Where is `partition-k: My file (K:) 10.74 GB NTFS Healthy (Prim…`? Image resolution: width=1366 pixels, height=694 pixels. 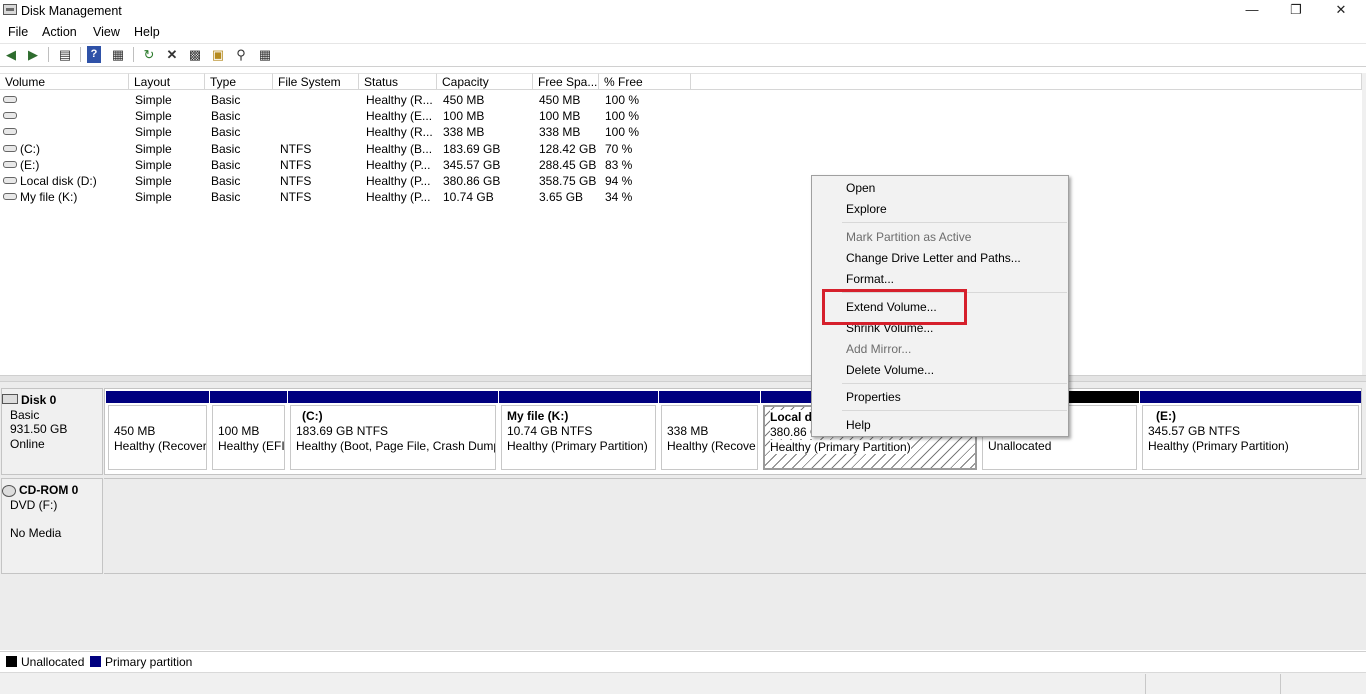
partition-k: My file (K:) 10.74 GB NTFS Healthy (Prim… is located at coordinates (578, 432).